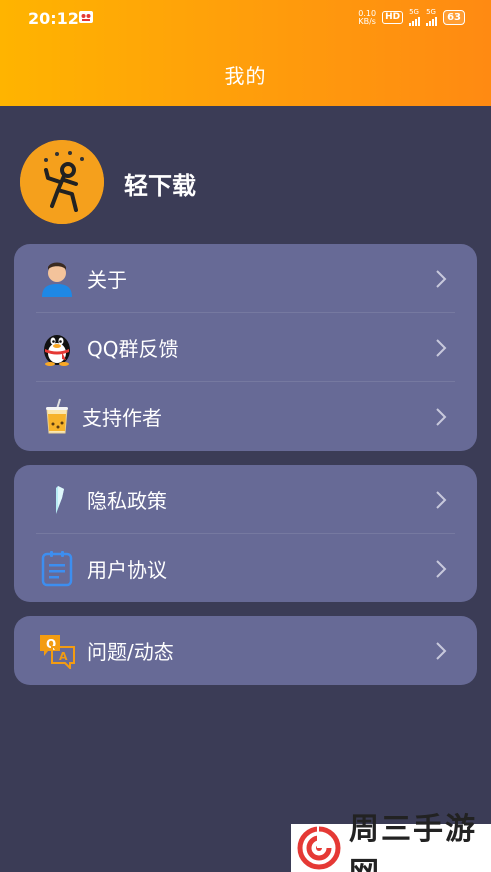  I want to click on menu-card-3: Q A 问题/动态, so click(245, 650).